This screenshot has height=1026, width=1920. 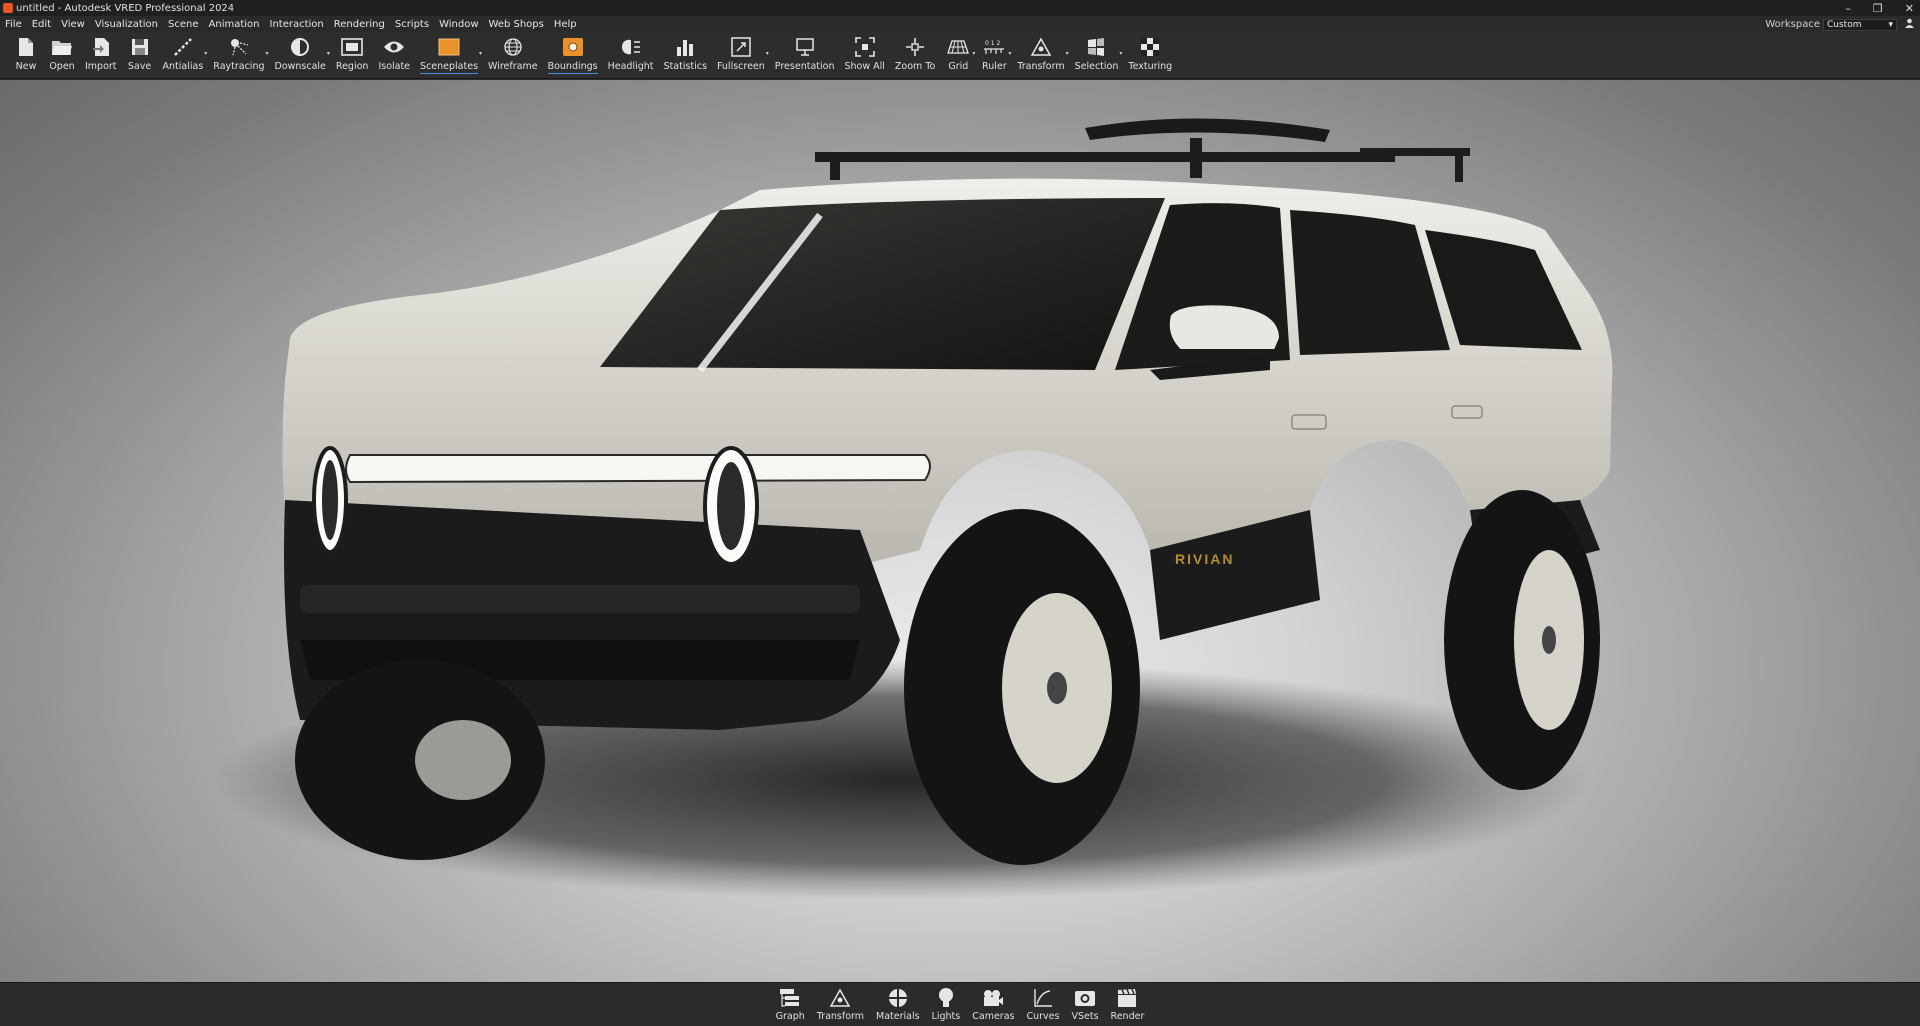 What do you see at coordinates (1792, 24) in the screenshot?
I see `workspace-label: Workspace` at bounding box center [1792, 24].